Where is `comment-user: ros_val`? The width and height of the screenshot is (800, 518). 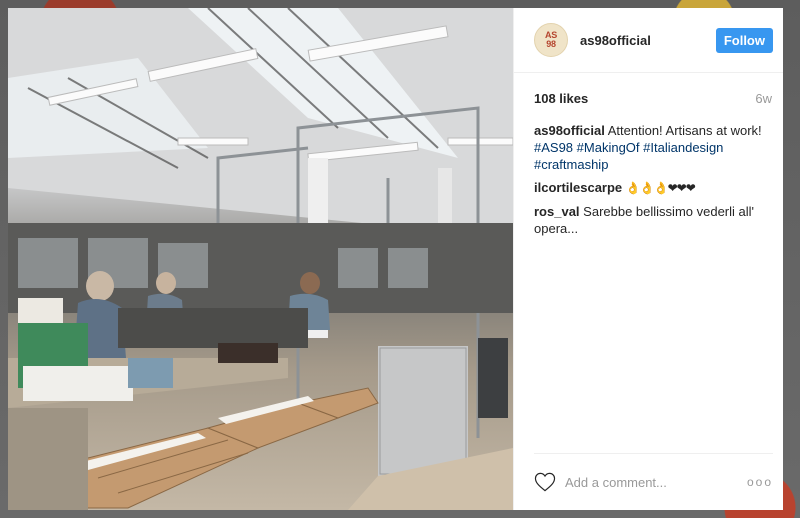 comment-user: ros_val is located at coordinates (557, 211).